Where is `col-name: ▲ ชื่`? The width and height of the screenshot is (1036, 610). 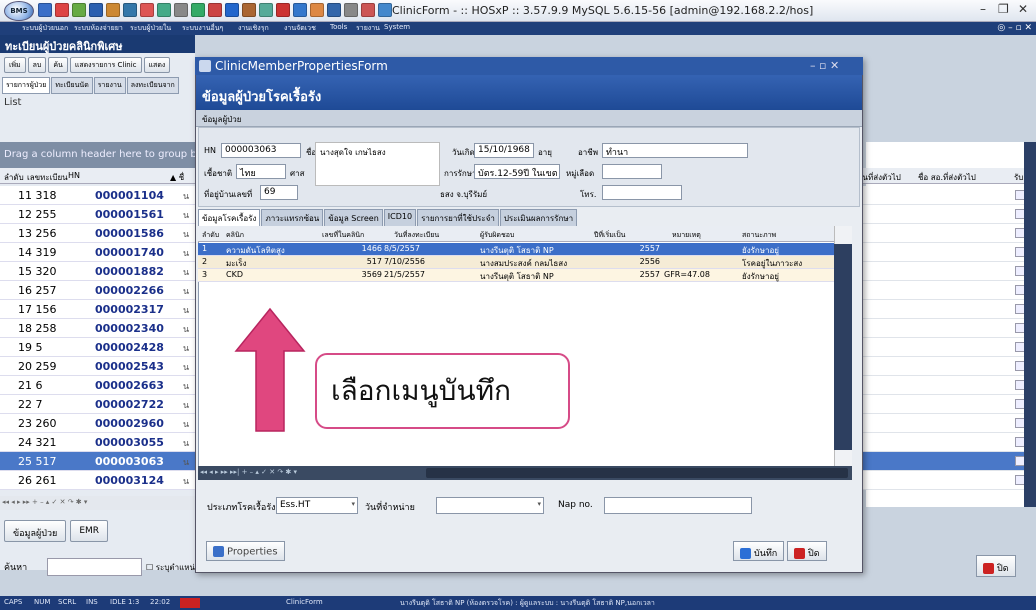 col-name: ▲ ชื่ is located at coordinates (177, 177).